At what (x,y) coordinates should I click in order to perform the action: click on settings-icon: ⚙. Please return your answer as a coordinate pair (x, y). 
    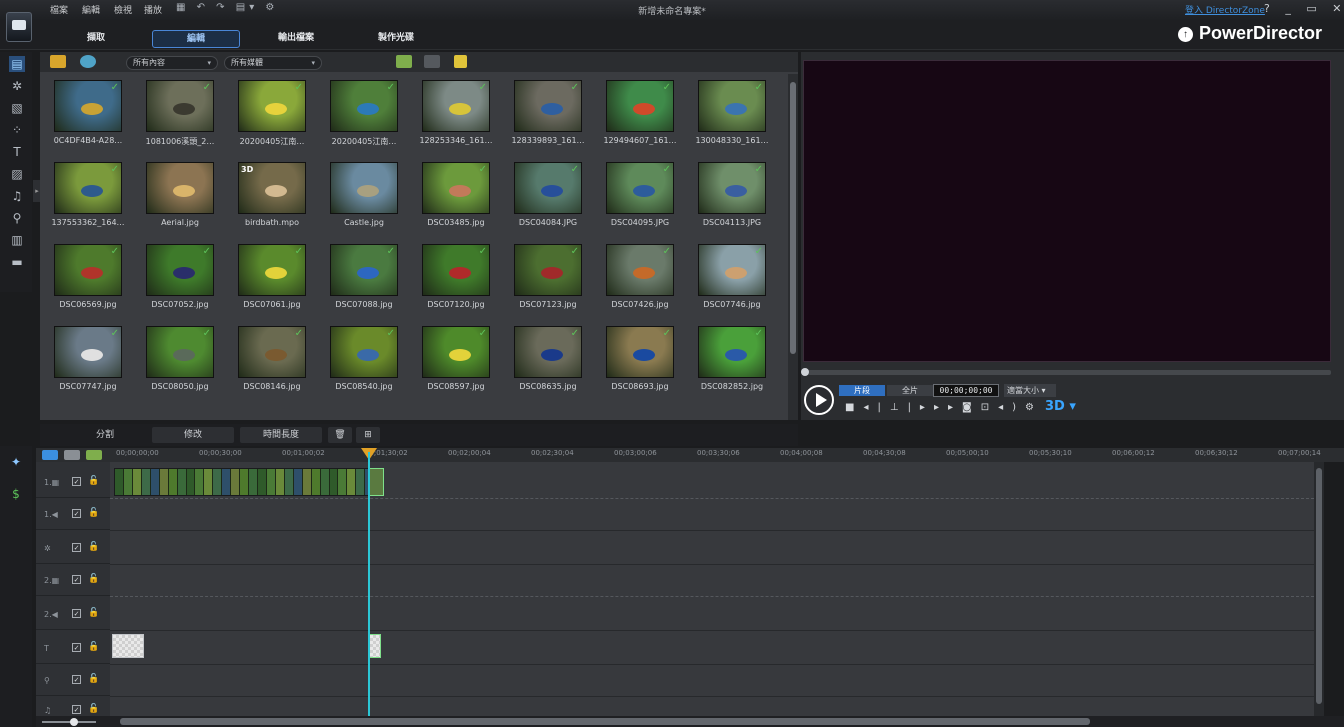
    Looking at the image, I should click on (1034, 407).